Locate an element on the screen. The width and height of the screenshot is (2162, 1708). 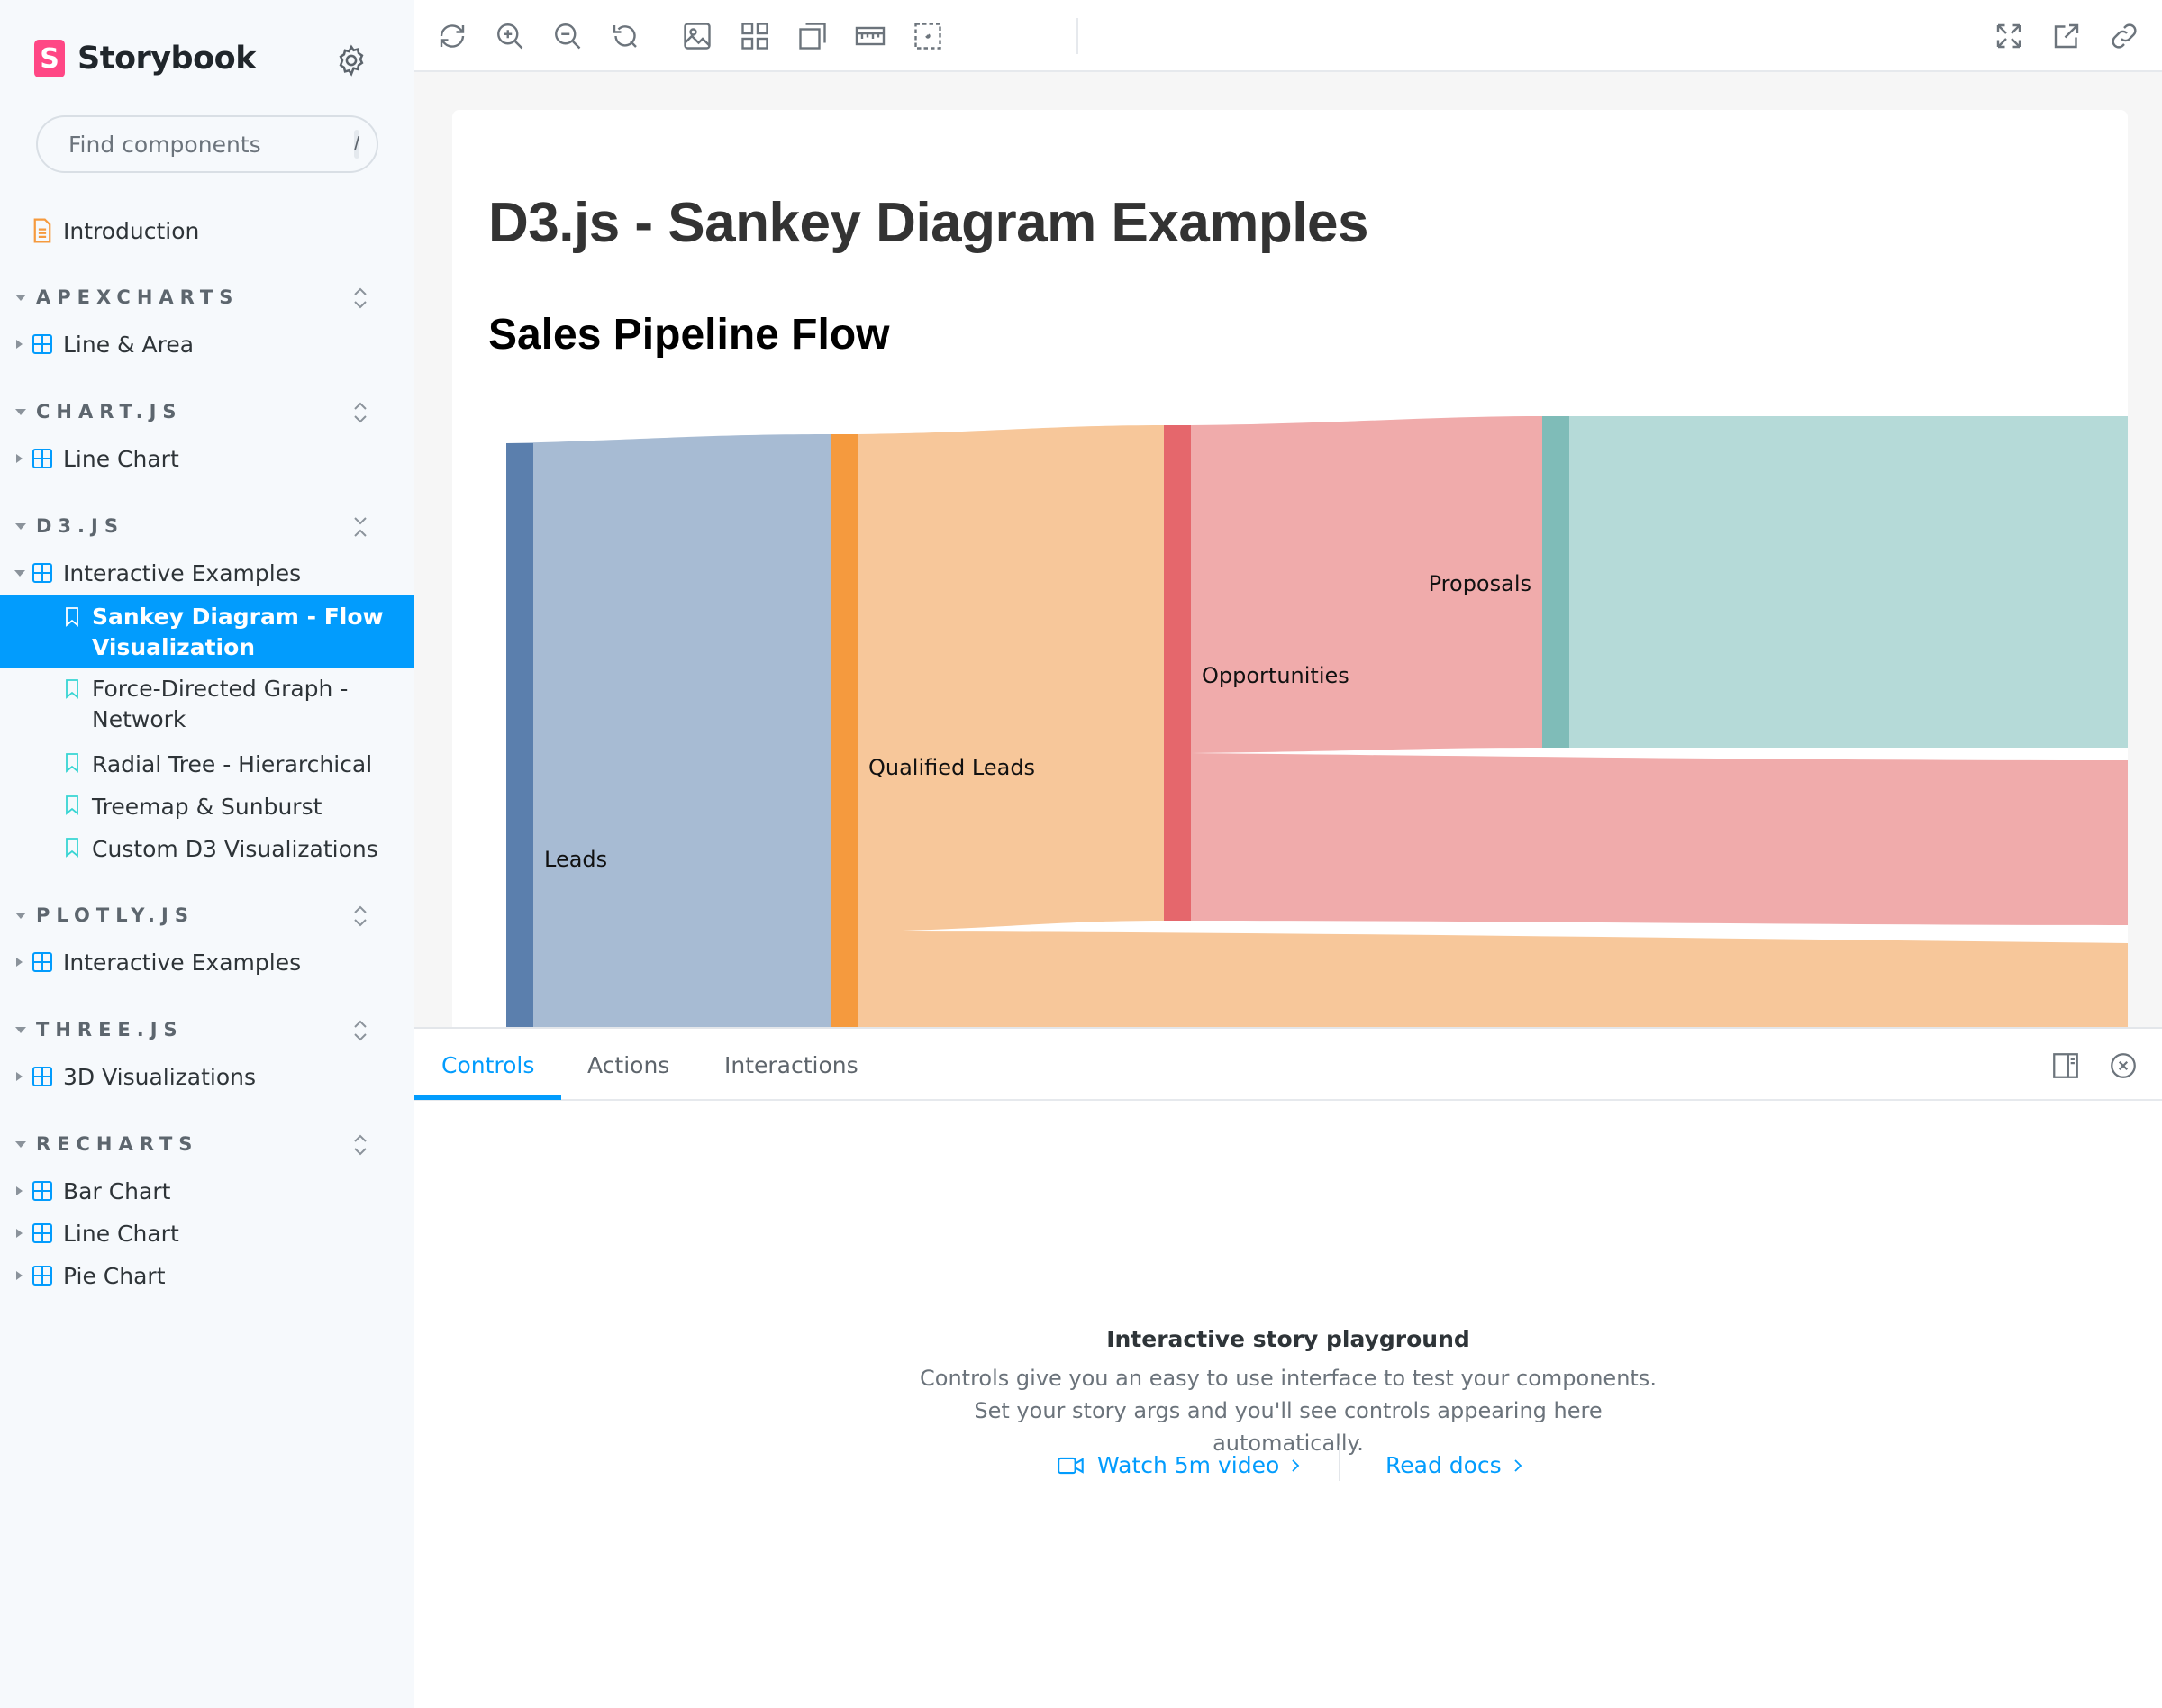
link-proposals-next is located at coordinates (1848, 582).